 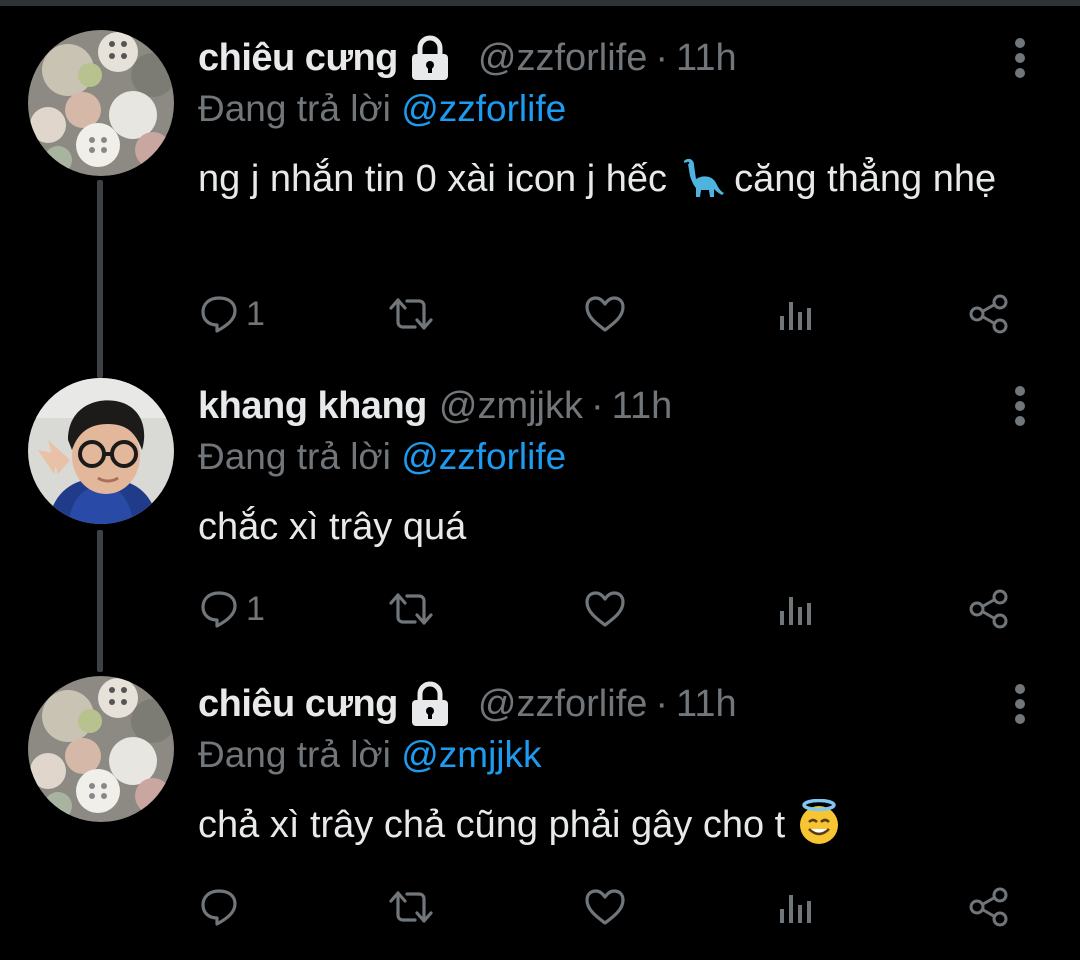 I want to click on mention-link: @zmjjkk, so click(x=471, y=754).